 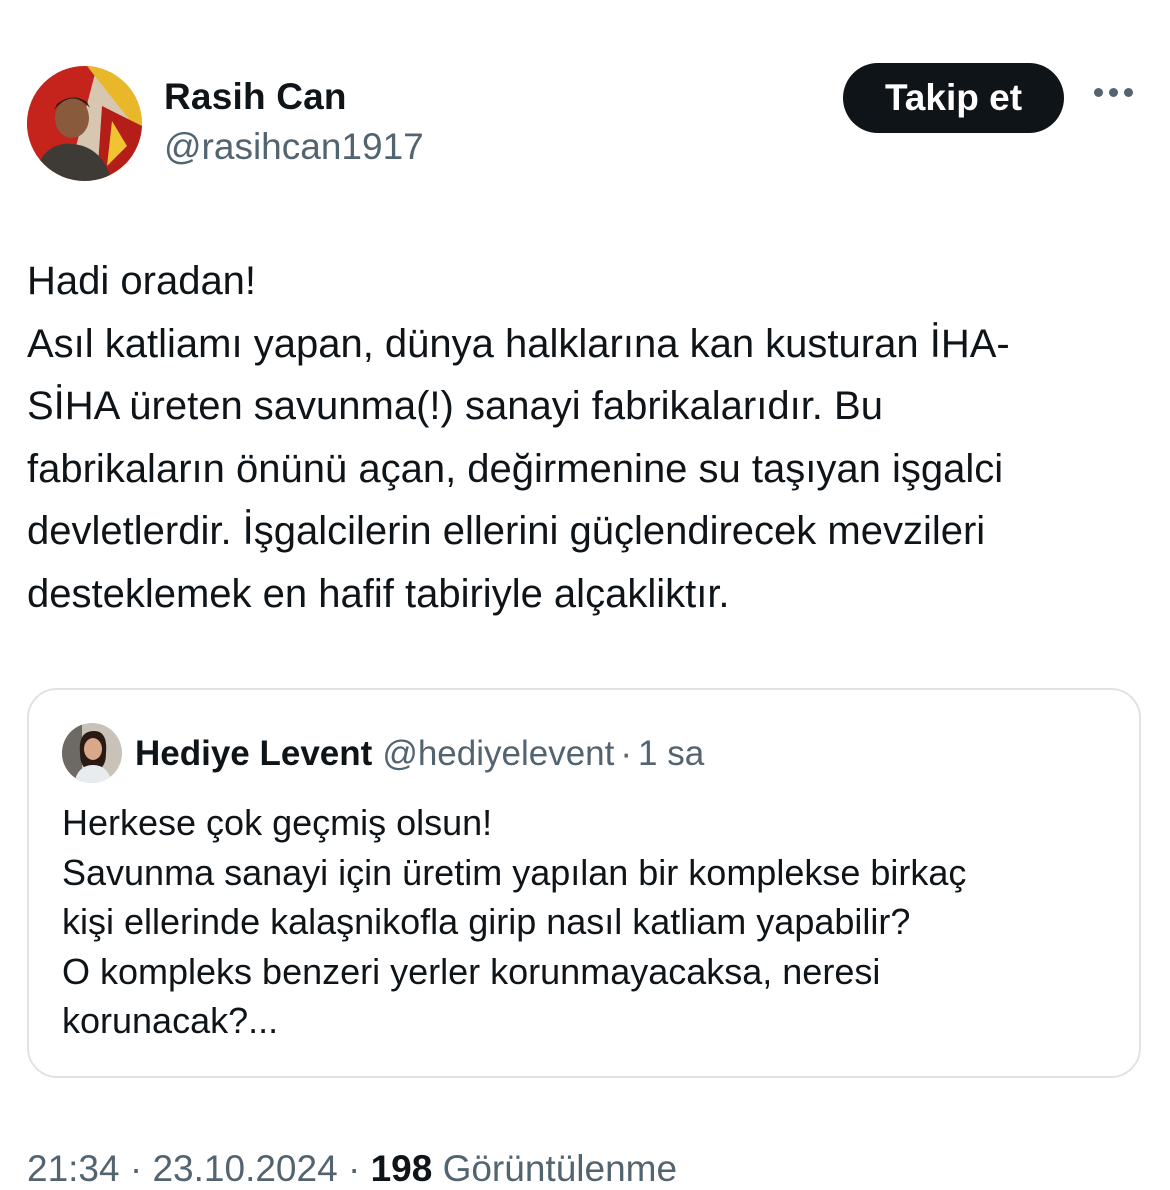 What do you see at coordinates (401, 1168) in the screenshot?
I see `views-count: 198` at bounding box center [401, 1168].